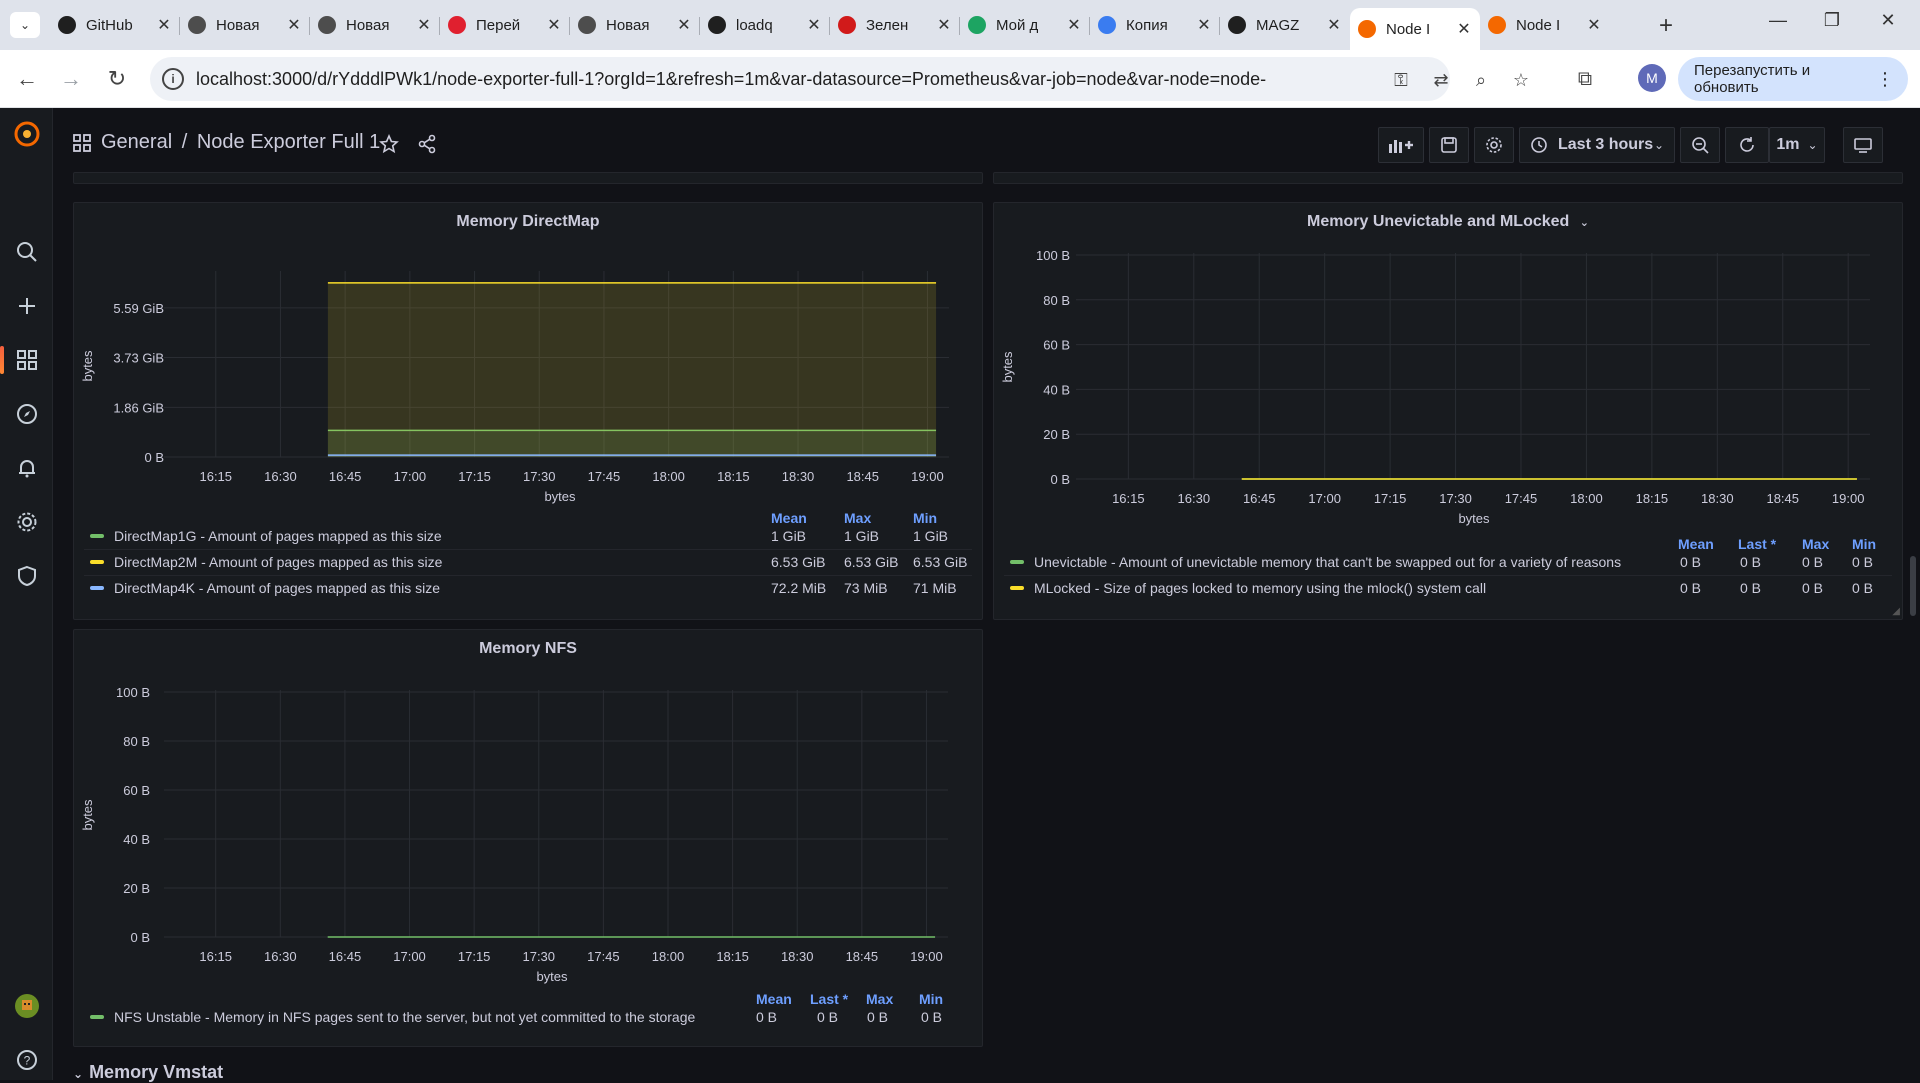  Describe the element at coordinates (1155, 25) in the screenshot. I see `browser-tab: Копия ✕` at that location.